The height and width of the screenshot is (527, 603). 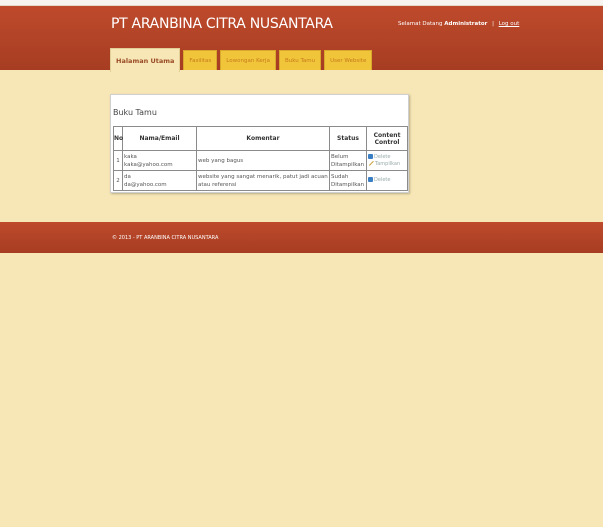 I want to click on row-number: 1, so click(x=118, y=160).